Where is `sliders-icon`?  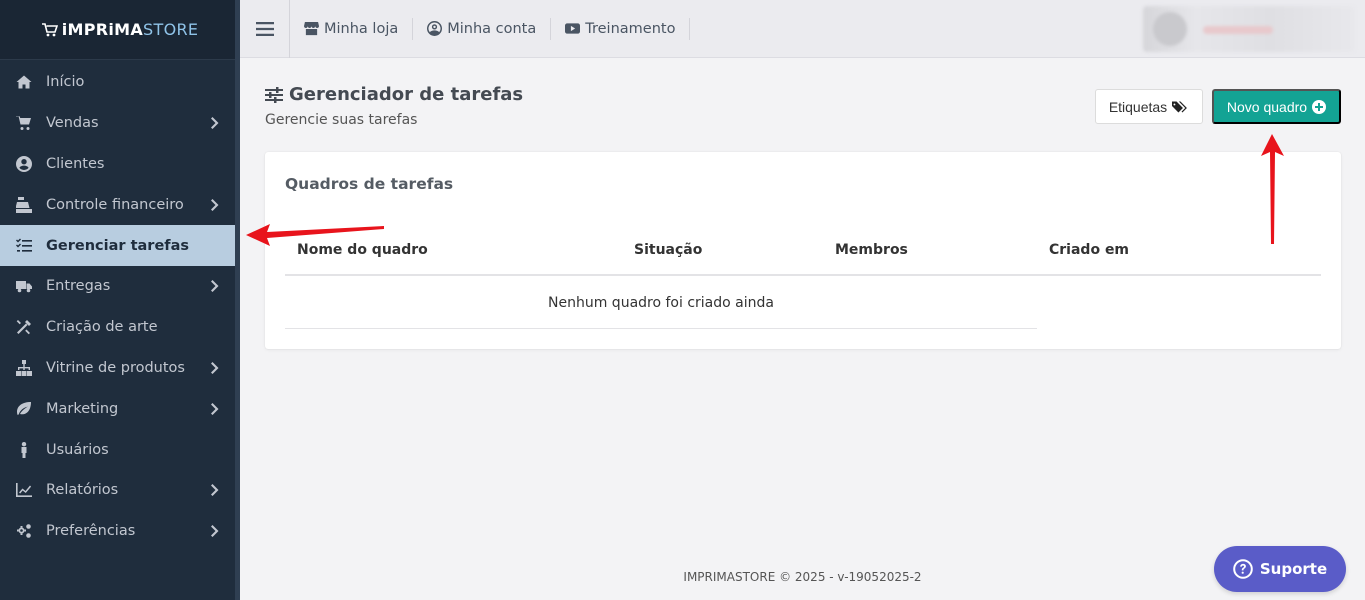
sliders-icon is located at coordinates (274, 94).